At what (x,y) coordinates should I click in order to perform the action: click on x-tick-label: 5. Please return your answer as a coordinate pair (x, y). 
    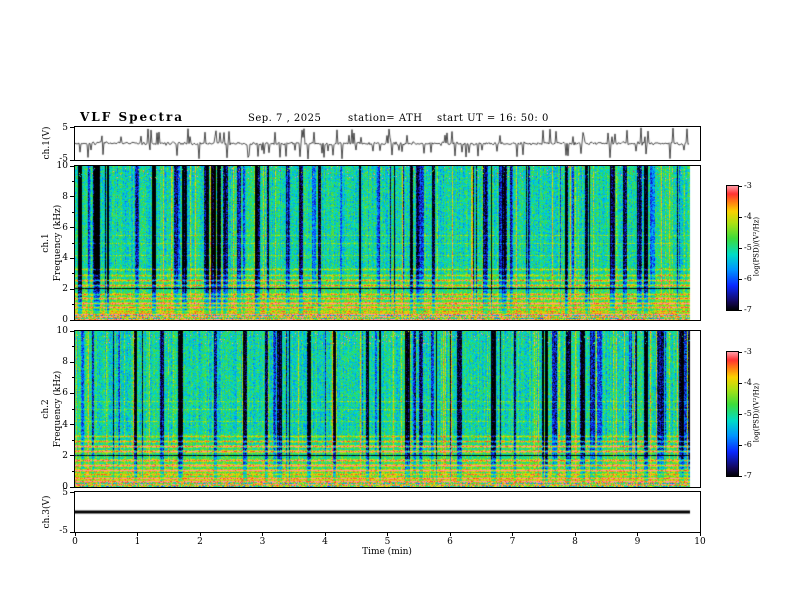
    Looking at the image, I should click on (387, 542).